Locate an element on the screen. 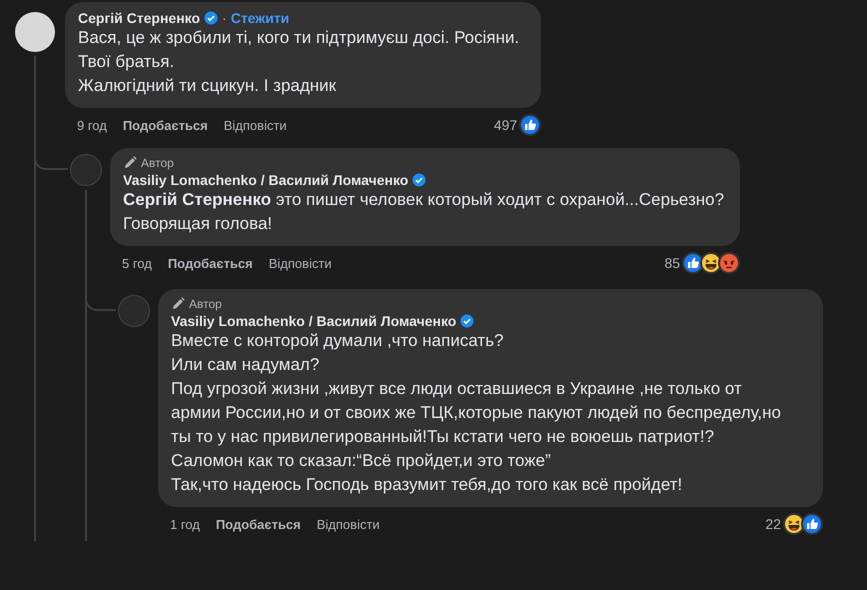 Image resolution: width=867 pixels, height=590 pixels. avatar is located at coordinates (35, 32).